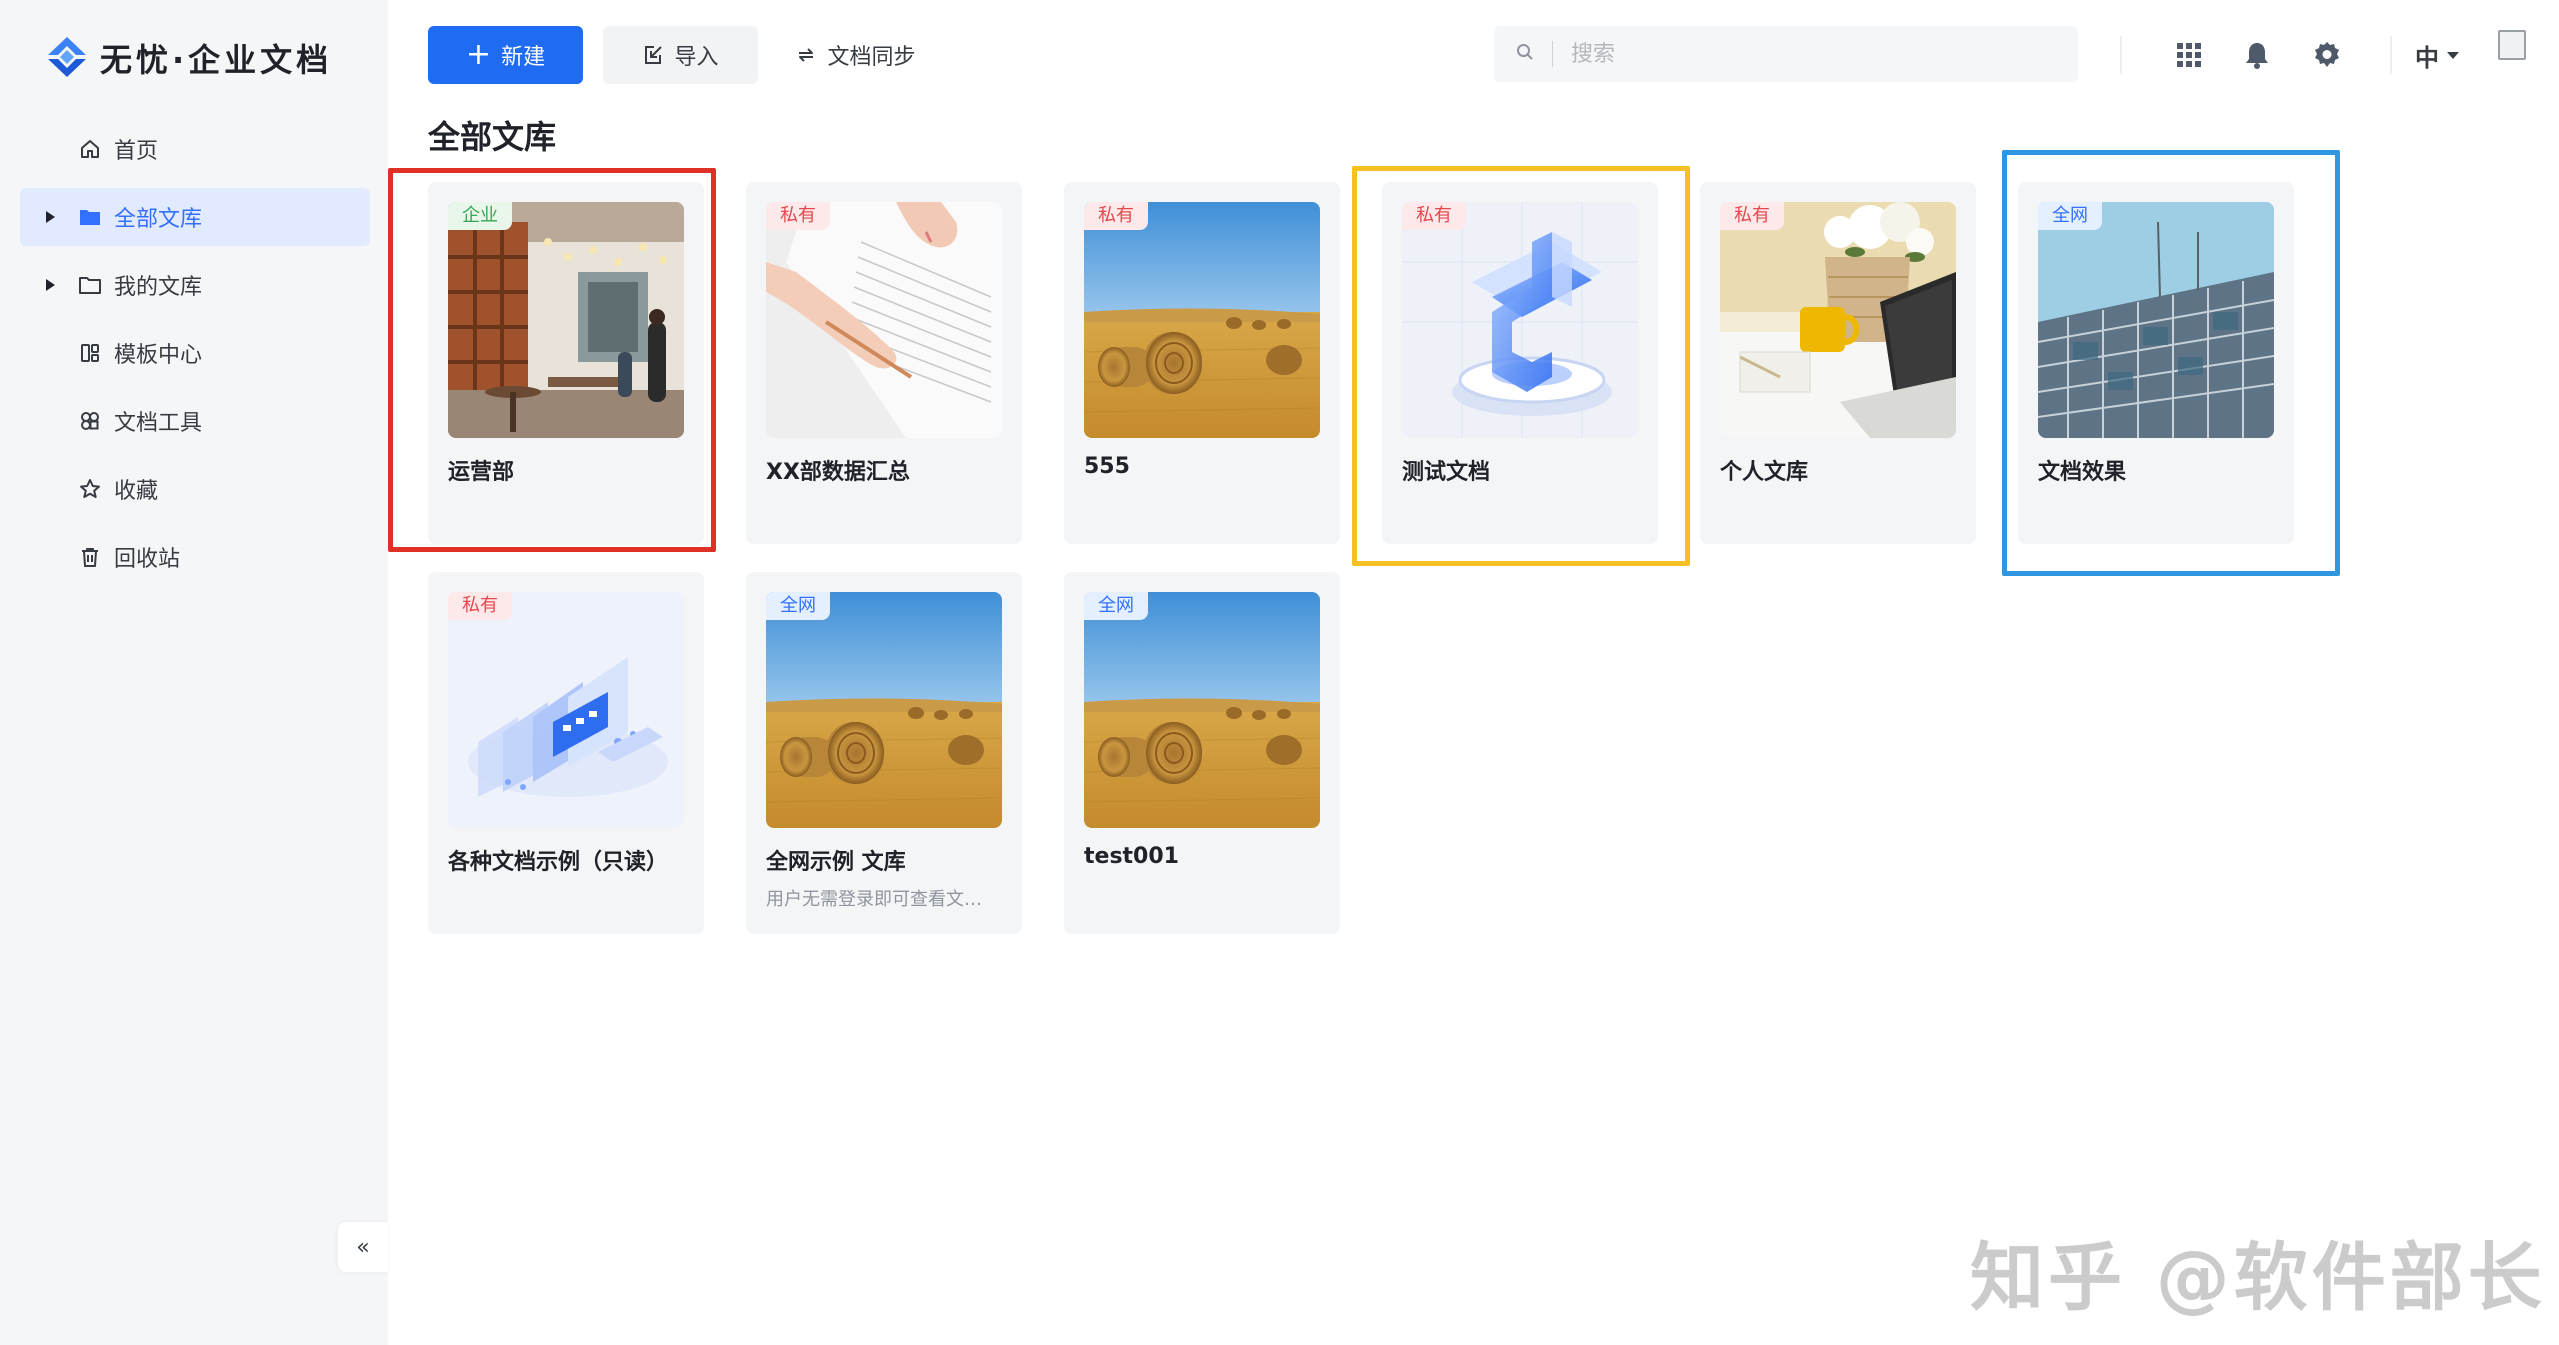  I want to click on language-selector: 中, so click(2437, 55).